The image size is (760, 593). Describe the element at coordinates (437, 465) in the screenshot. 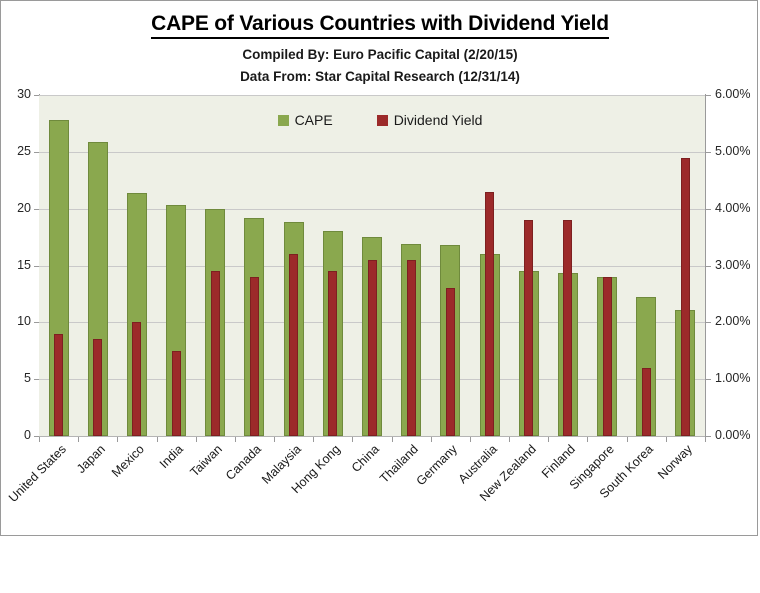

I see `x-axis-label-germany: Germany` at that location.